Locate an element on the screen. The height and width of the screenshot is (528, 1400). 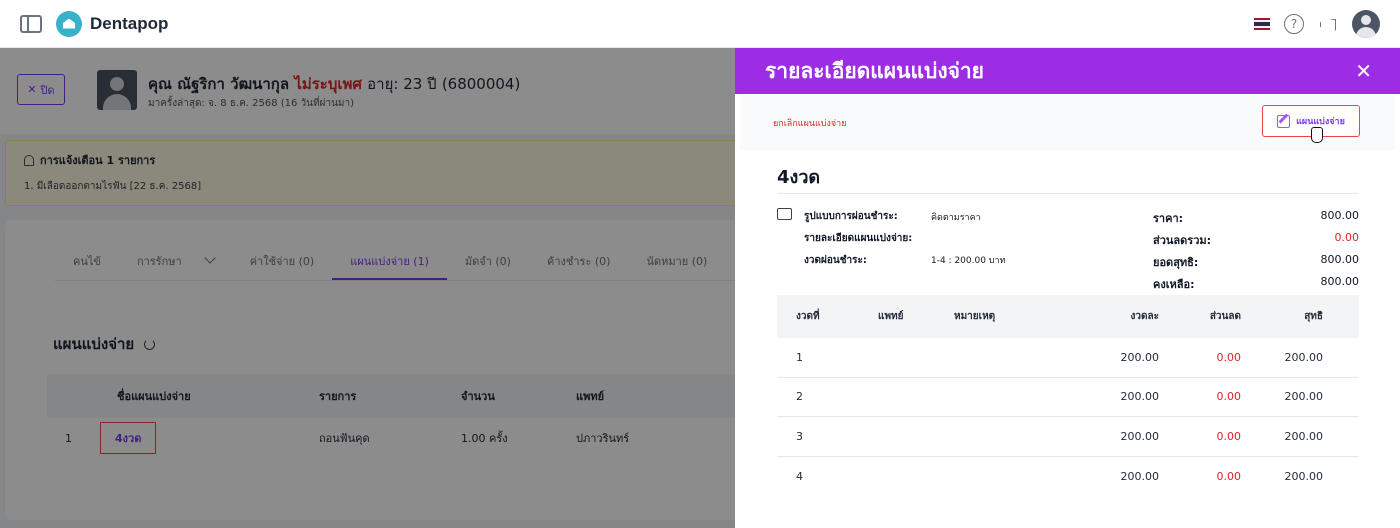
close-icon: ✕ is located at coordinates (1363, 71).